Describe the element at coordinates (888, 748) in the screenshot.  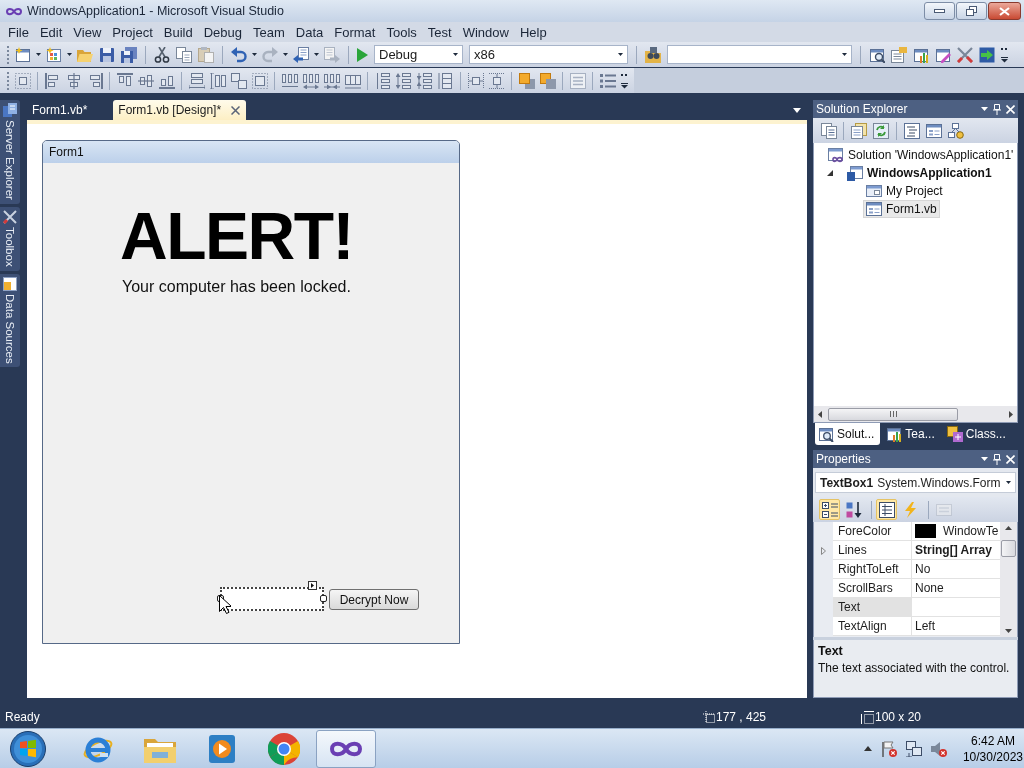
I see `flag-icon` at that location.